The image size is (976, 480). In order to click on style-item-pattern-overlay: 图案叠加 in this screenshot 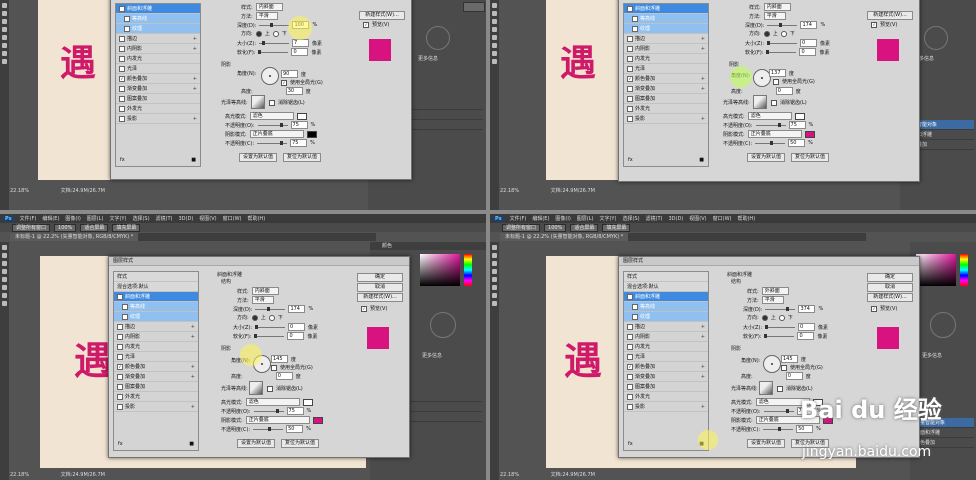, I will do `click(666, 387)`.